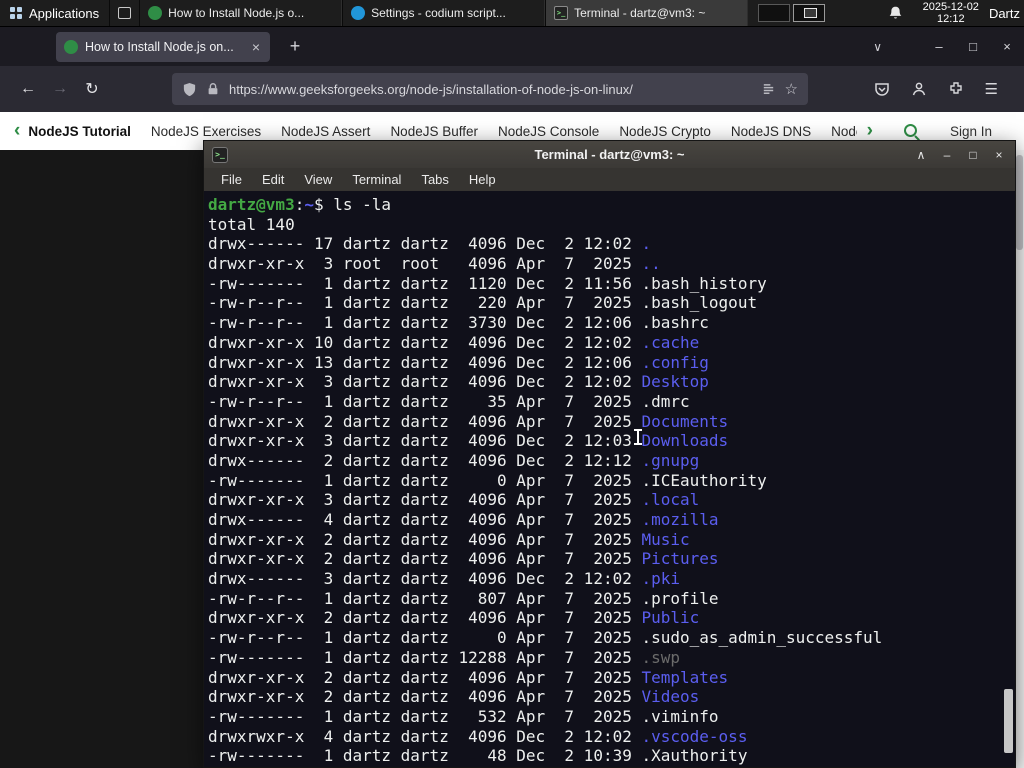 Image resolution: width=1024 pixels, height=768 pixels. I want to click on terminal-total-line: total 140, so click(251, 224).